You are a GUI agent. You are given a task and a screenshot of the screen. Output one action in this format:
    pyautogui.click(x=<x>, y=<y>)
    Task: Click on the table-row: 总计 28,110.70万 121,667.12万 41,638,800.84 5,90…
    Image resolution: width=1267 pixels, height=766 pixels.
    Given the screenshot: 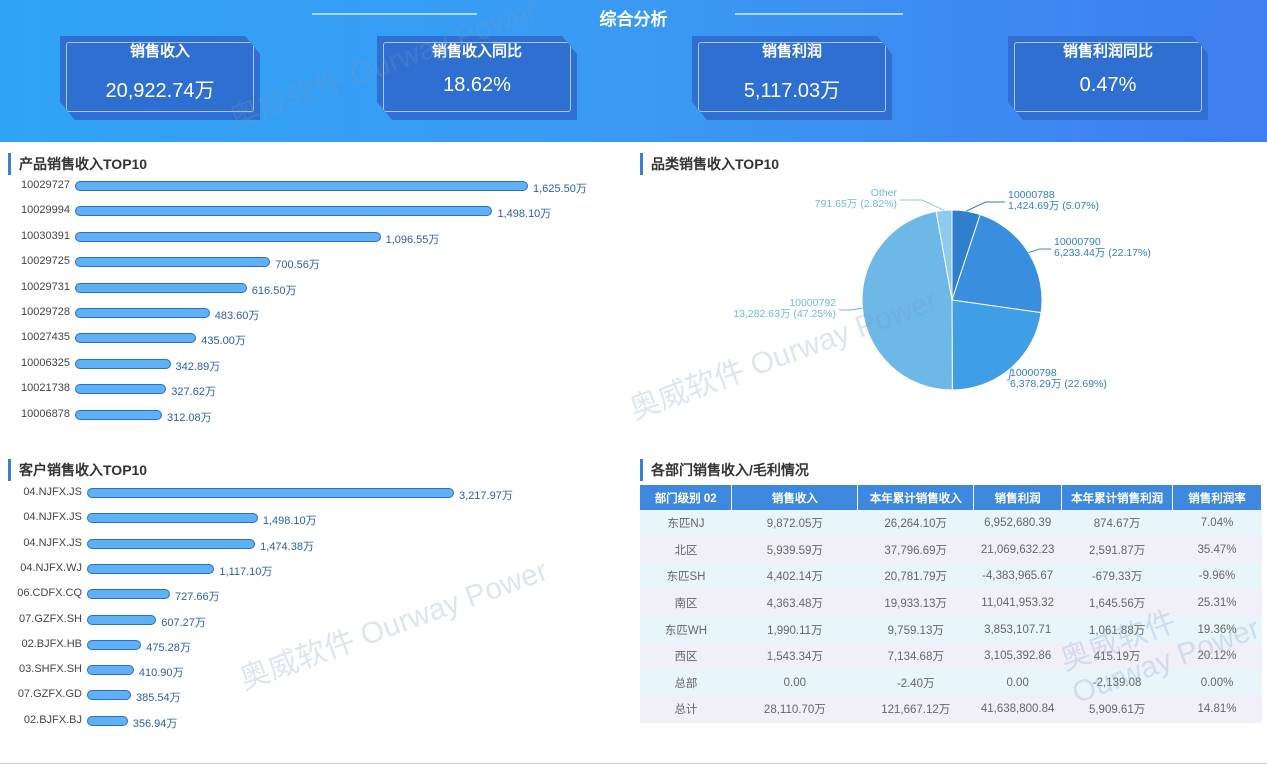 What is the action you would take?
    pyautogui.click(x=951, y=709)
    